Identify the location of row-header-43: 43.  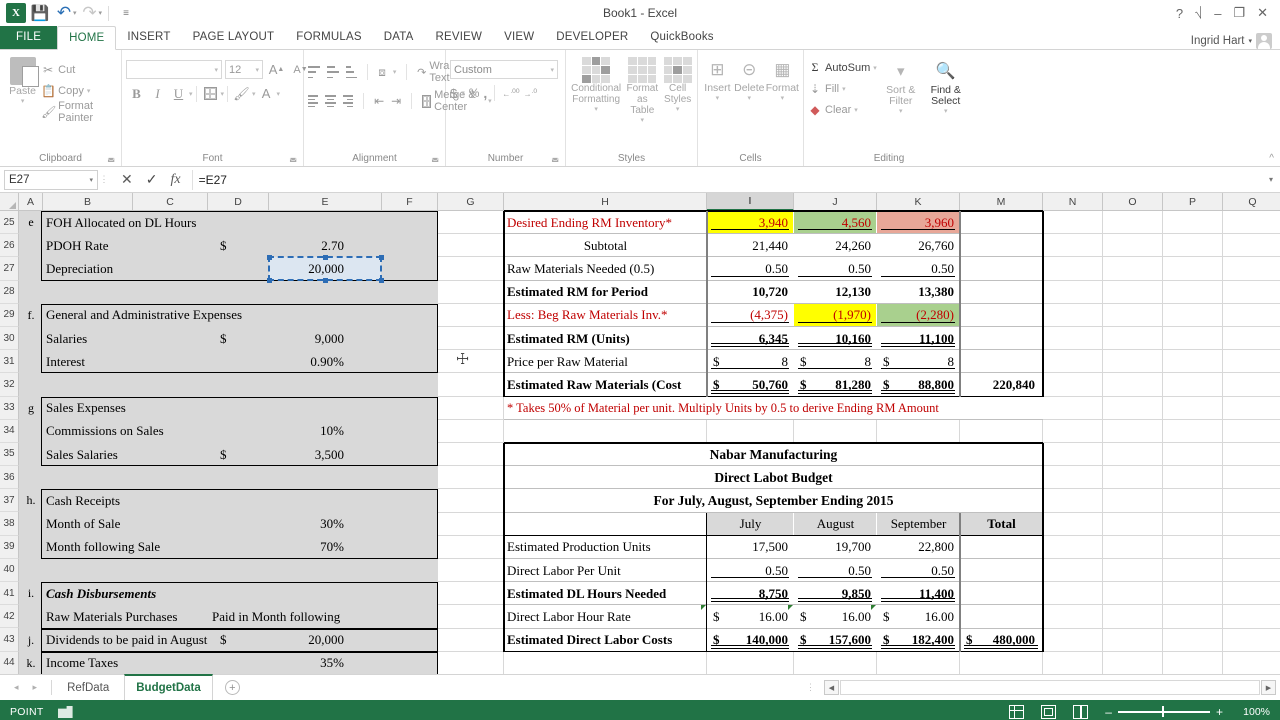
(9, 640).